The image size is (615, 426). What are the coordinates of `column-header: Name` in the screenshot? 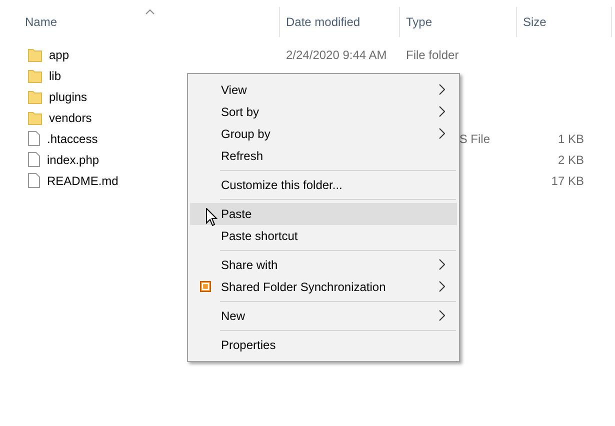 It's located at (140, 22).